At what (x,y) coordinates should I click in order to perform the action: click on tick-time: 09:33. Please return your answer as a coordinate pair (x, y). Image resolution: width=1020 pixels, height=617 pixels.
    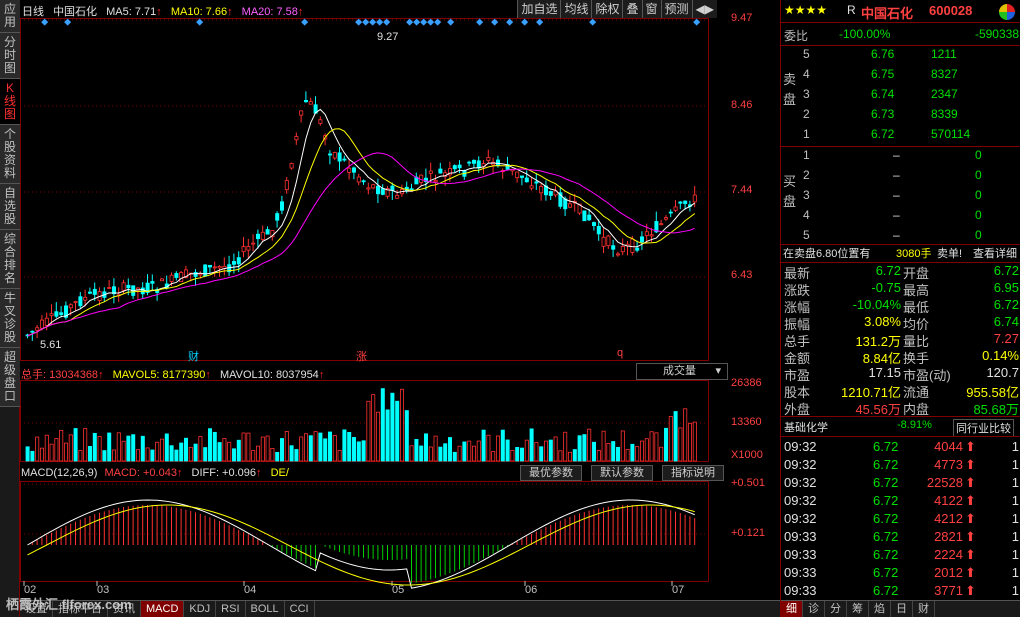
    Looking at the image, I should click on (800, 572).